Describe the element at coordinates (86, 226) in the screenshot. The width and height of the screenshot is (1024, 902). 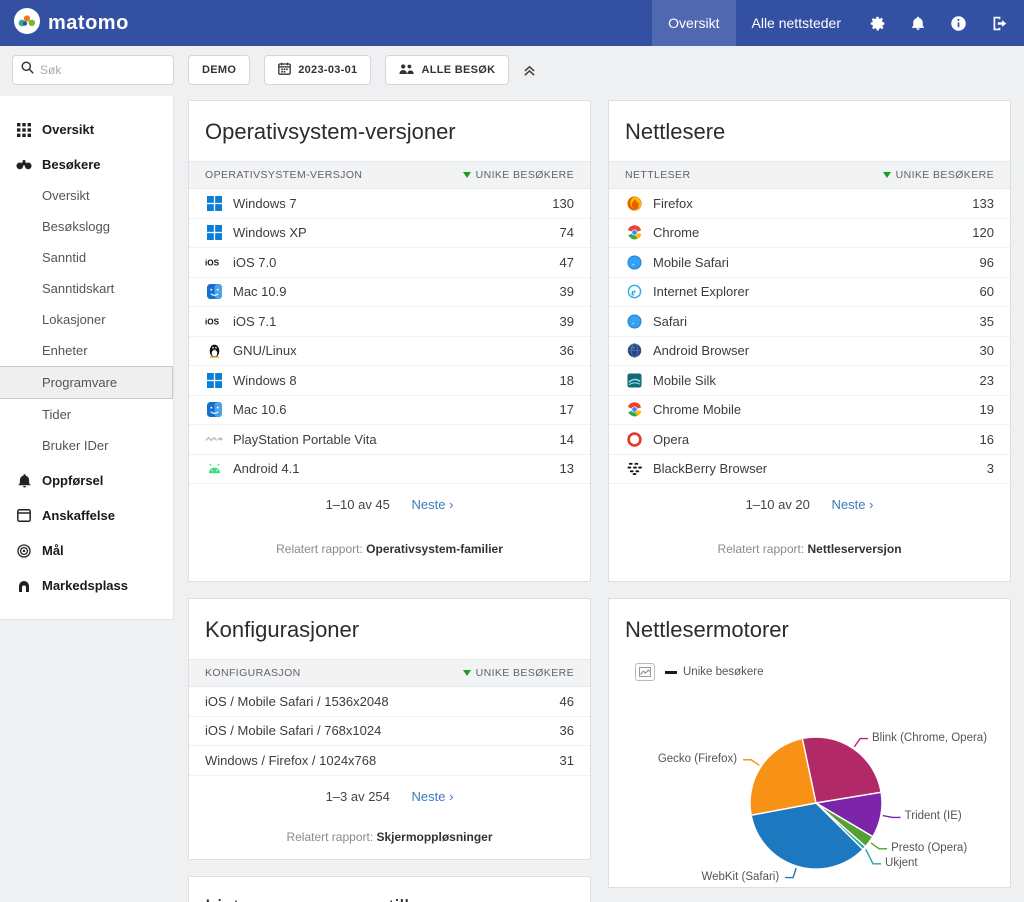
I see `sidebar-item-bes-kslogg: Besøkslogg` at that location.